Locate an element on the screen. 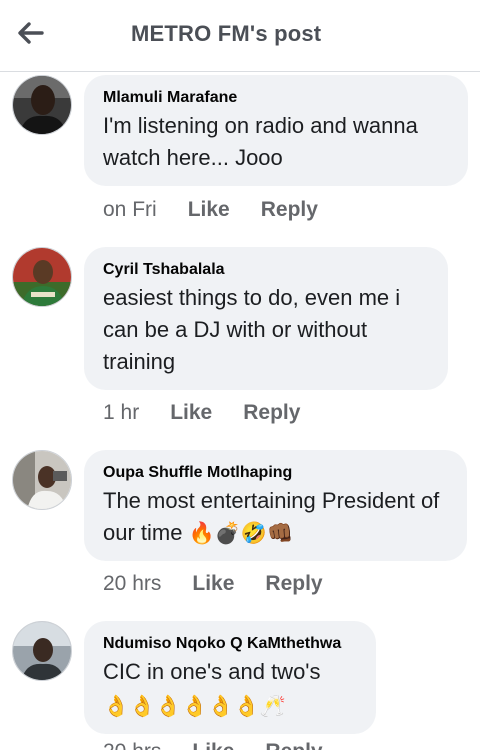 Image resolution: width=480 pixels, height=750 pixels. emoji-reactions: 🔥💣🤣👊🏾 is located at coordinates (241, 533).